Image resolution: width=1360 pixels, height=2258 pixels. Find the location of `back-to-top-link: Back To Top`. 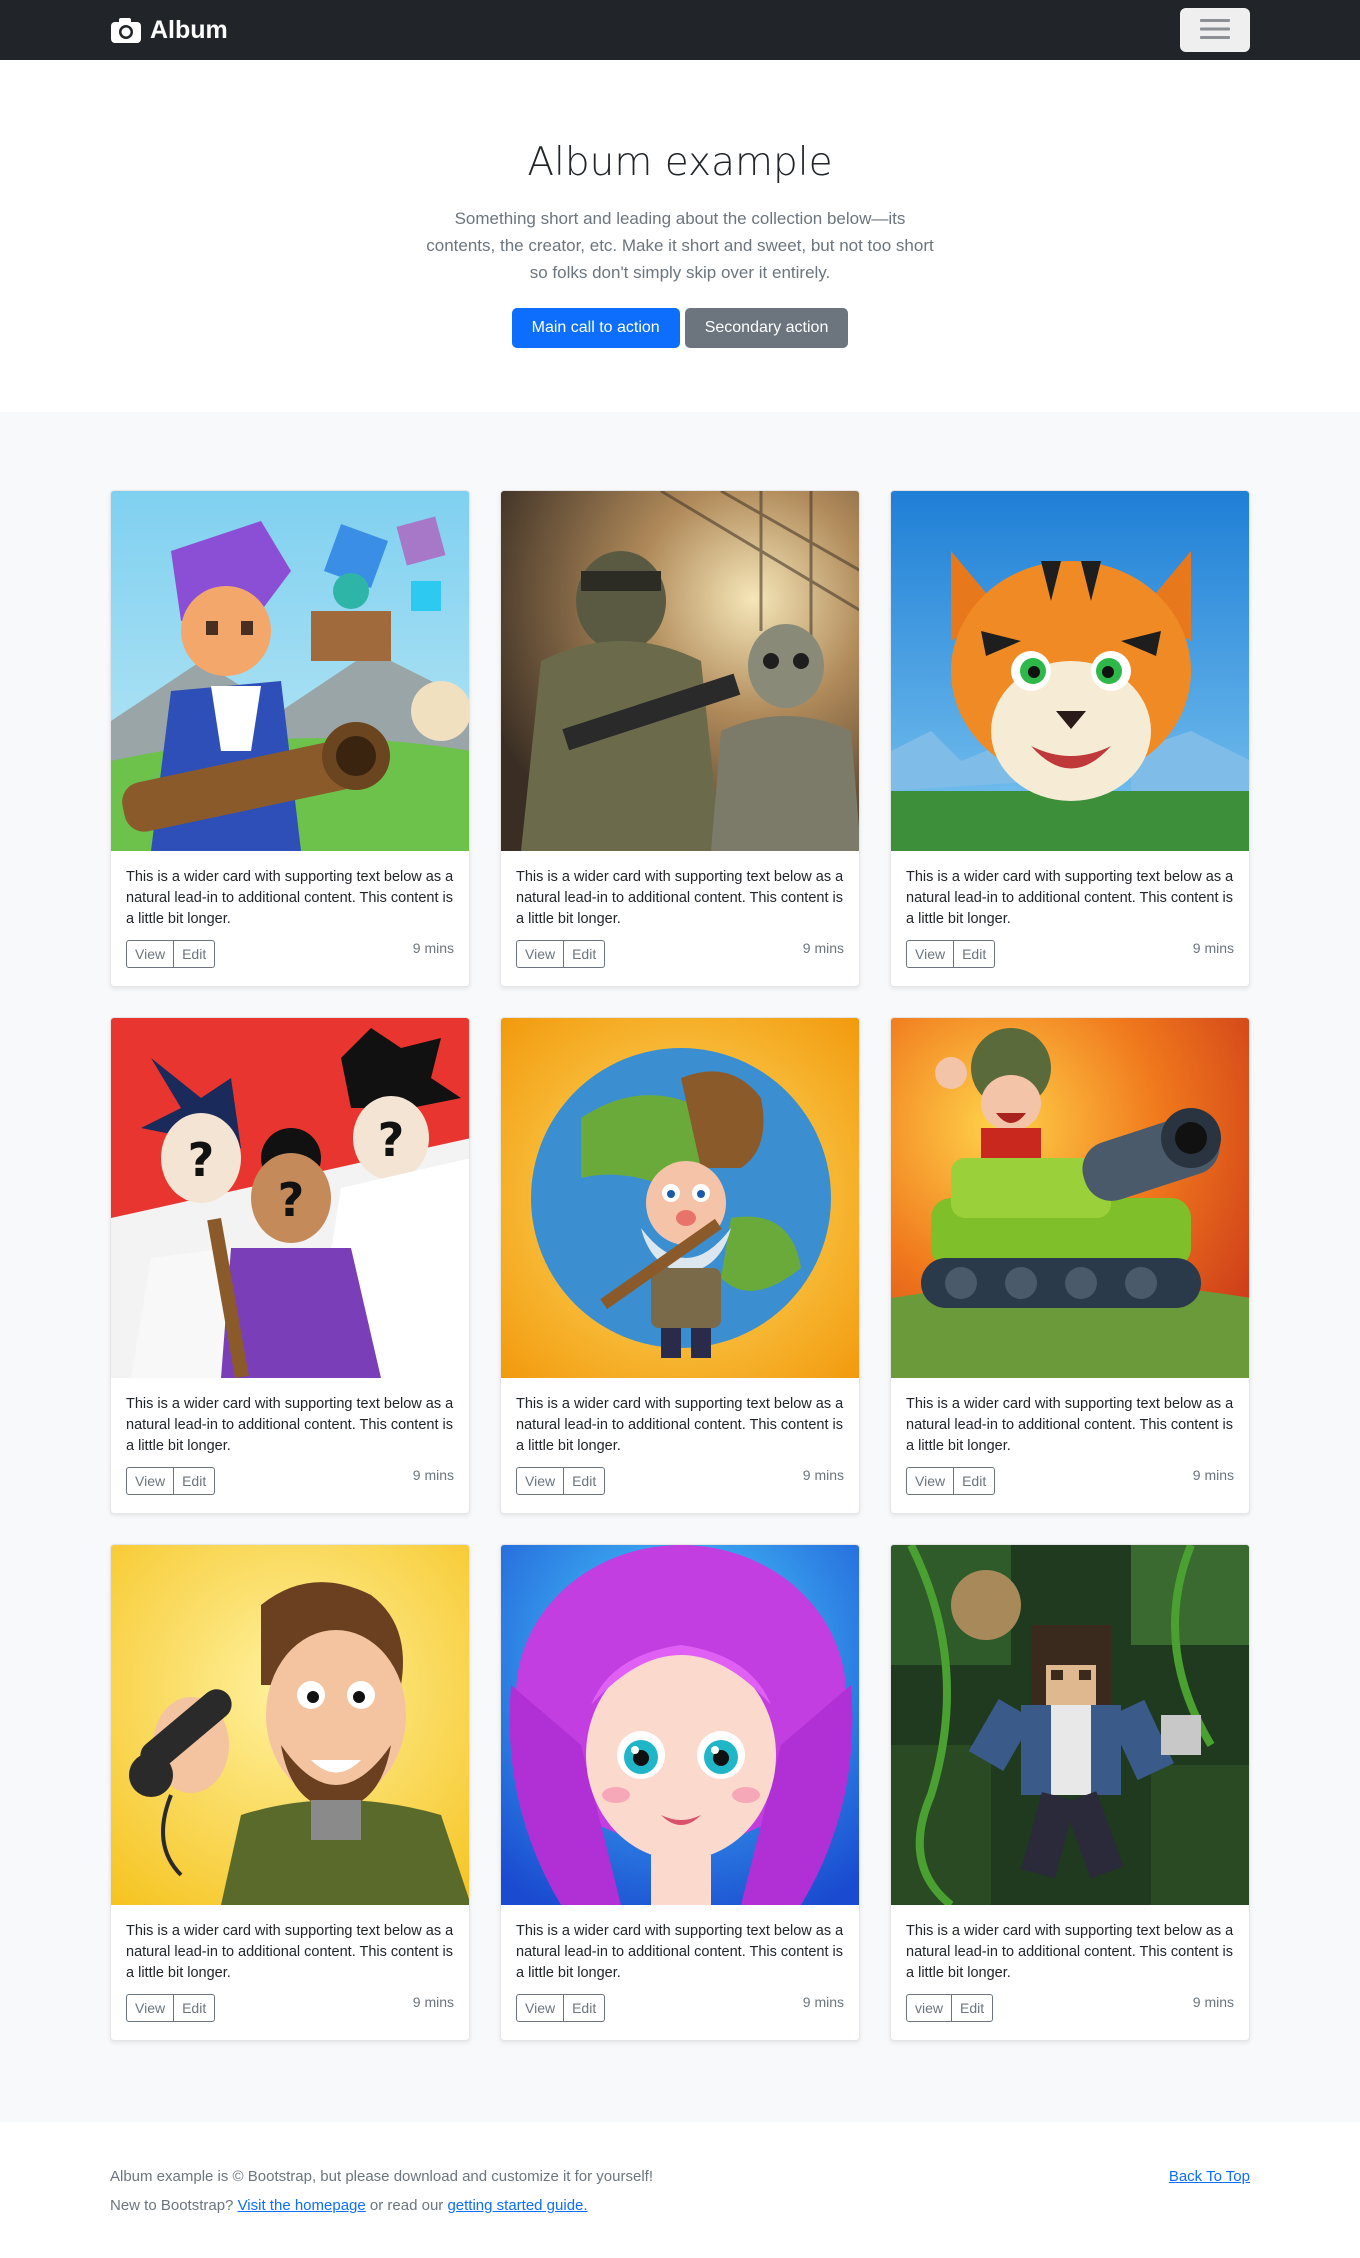

back-to-top-link: Back To Top is located at coordinates (1209, 2176).